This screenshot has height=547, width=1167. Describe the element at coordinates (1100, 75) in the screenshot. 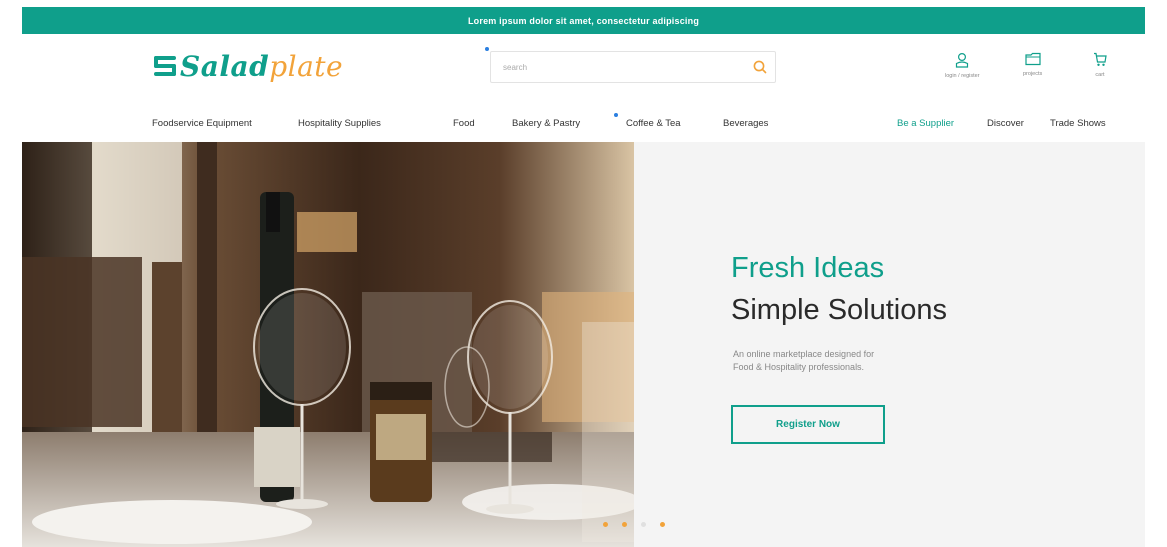

I see `cart-label: cart` at that location.